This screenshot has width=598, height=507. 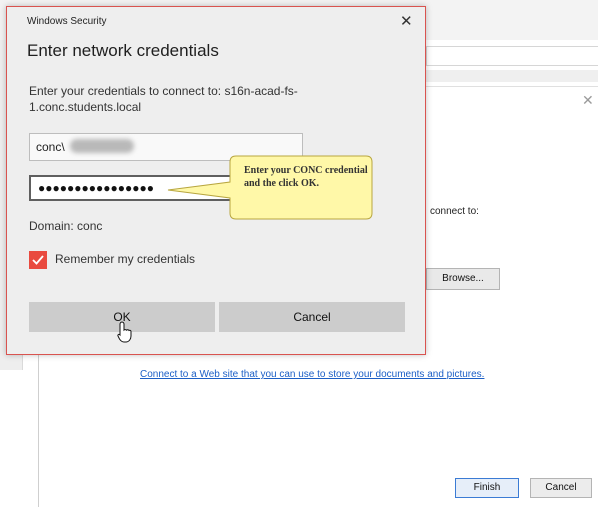 I want to click on redacted-username, so click(x=102, y=146).